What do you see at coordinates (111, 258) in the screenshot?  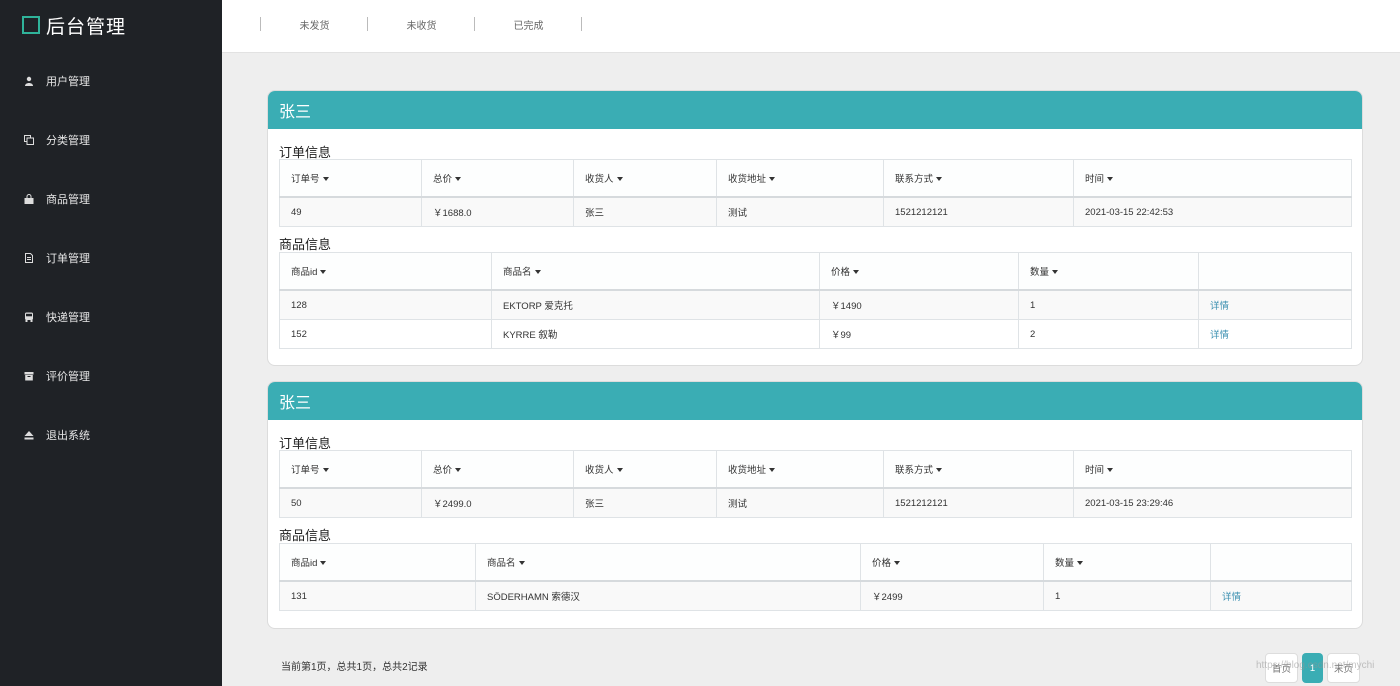 I see `sidebar-item-orders: 订单管理` at bounding box center [111, 258].